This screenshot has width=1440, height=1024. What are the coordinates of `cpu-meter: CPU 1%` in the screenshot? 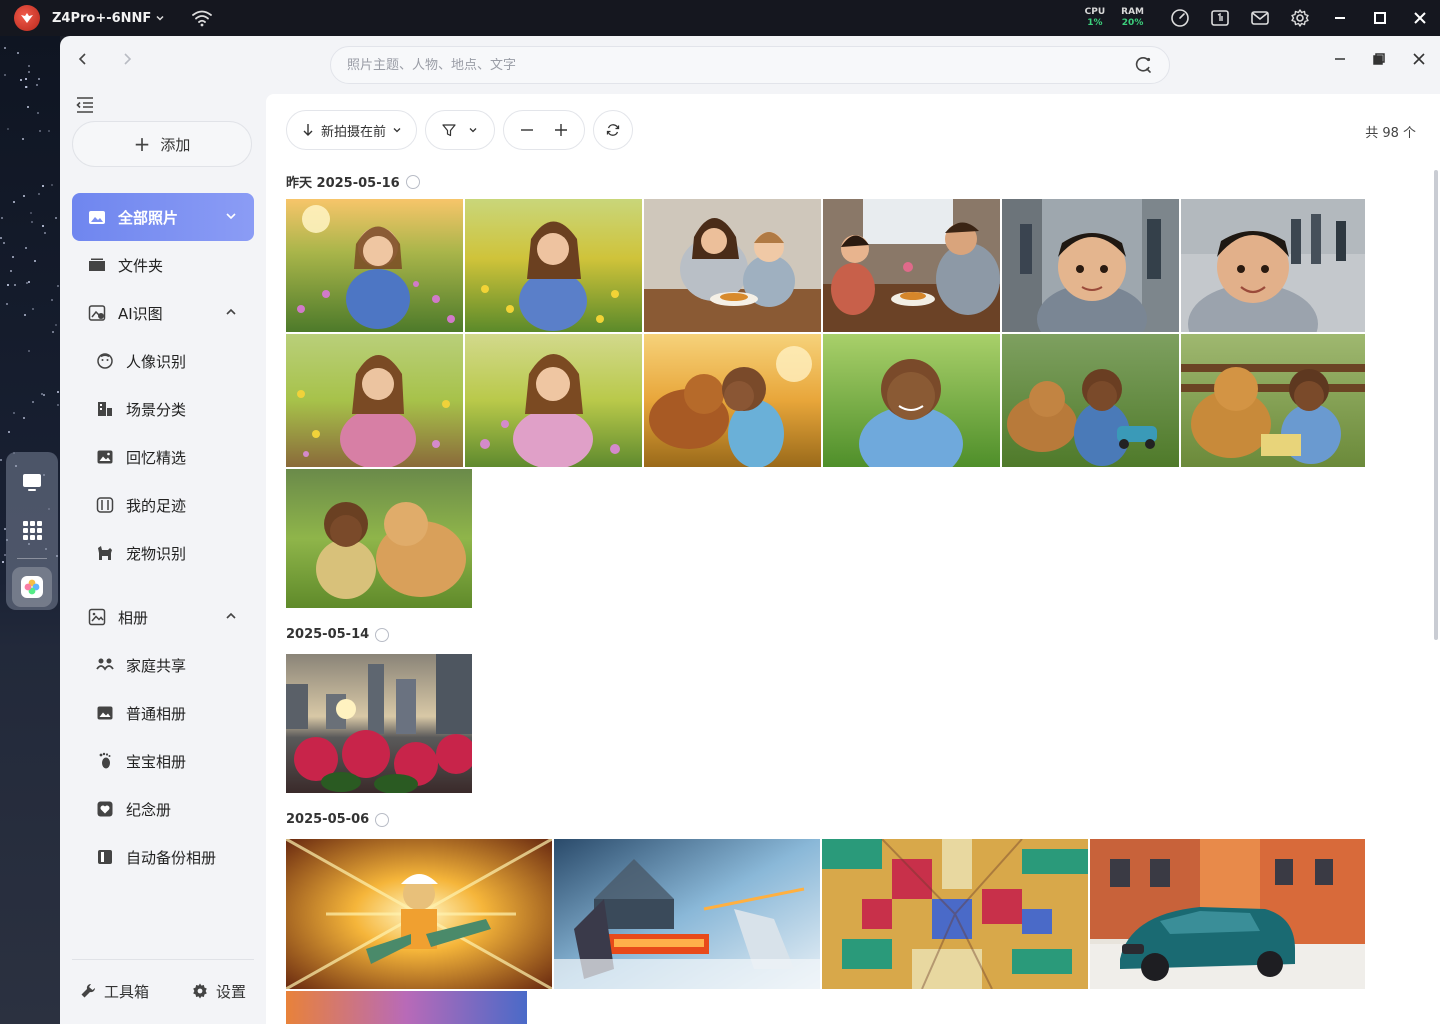 It's located at (1095, 18).